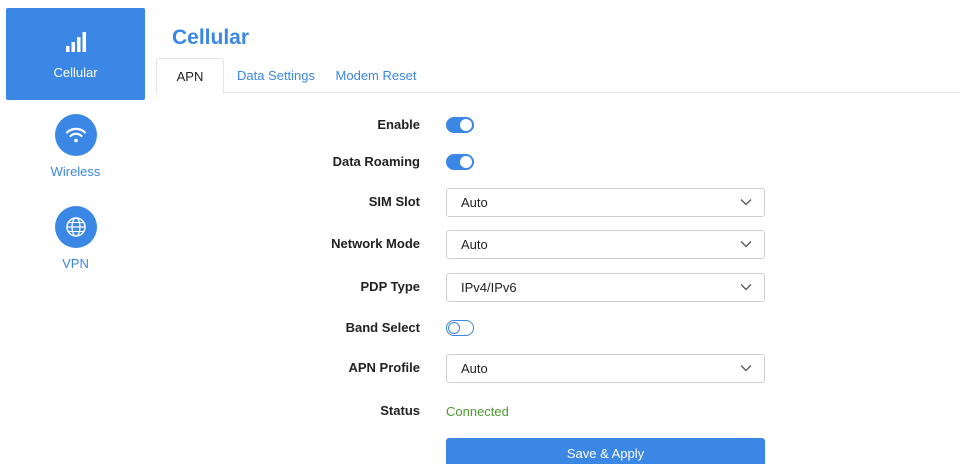  Describe the element at coordinates (558, 411) in the screenshot. I see `status-row: Status Connected` at that location.